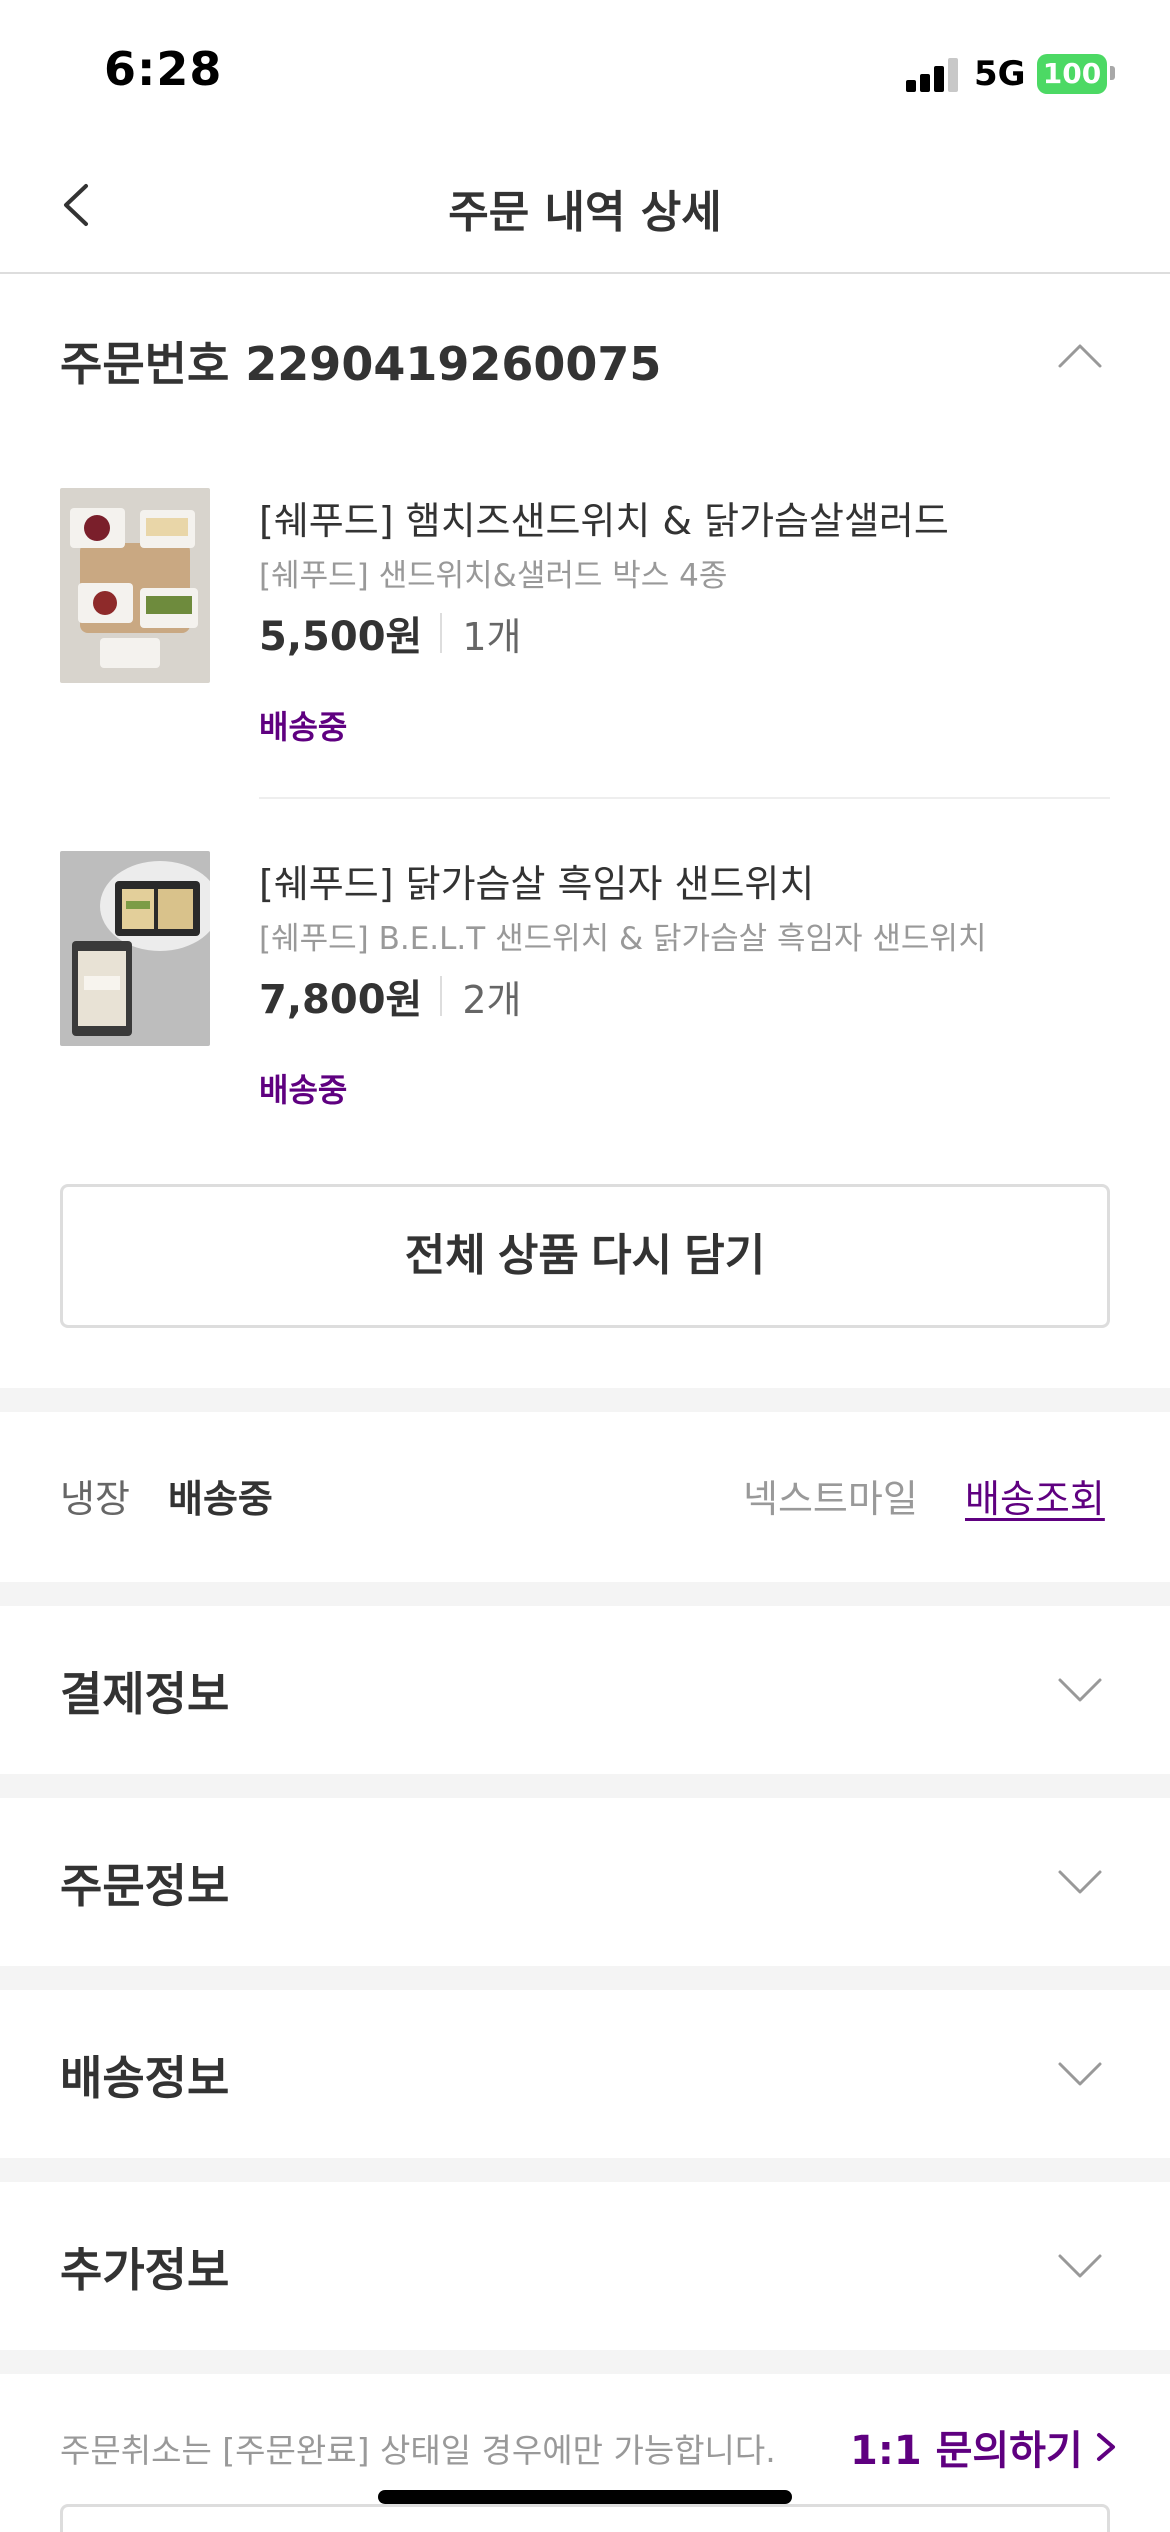 Image resolution: width=1170 pixels, height=2532 pixels. Describe the element at coordinates (145, 2078) in the screenshot. I see `section-title: 배송정보` at that location.